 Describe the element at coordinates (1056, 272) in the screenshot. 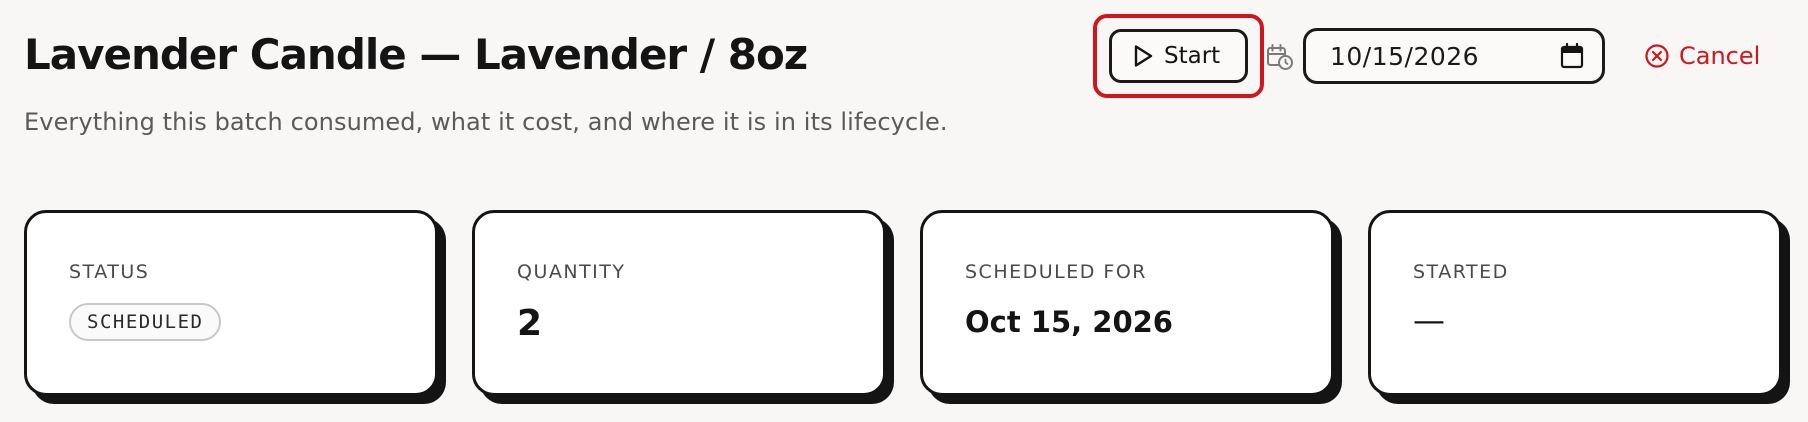

I see `scheduled-for-card-label: SCHEDULED FOR` at that location.